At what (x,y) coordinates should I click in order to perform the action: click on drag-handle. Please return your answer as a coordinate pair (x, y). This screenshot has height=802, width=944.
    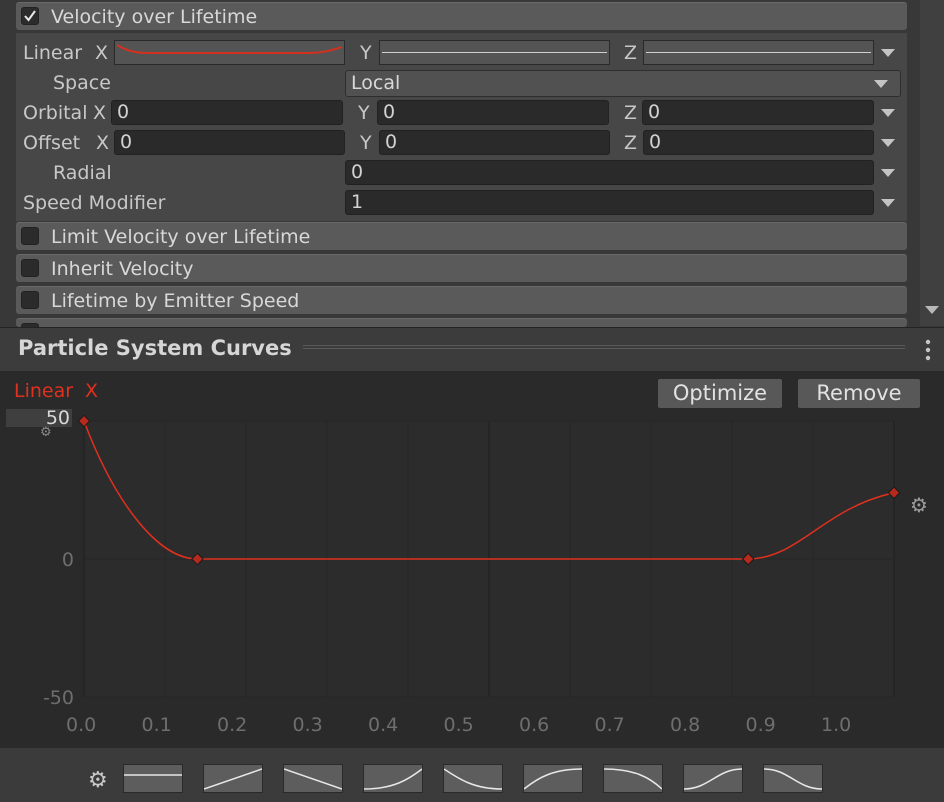
    Looking at the image, I should click on (604, 347).